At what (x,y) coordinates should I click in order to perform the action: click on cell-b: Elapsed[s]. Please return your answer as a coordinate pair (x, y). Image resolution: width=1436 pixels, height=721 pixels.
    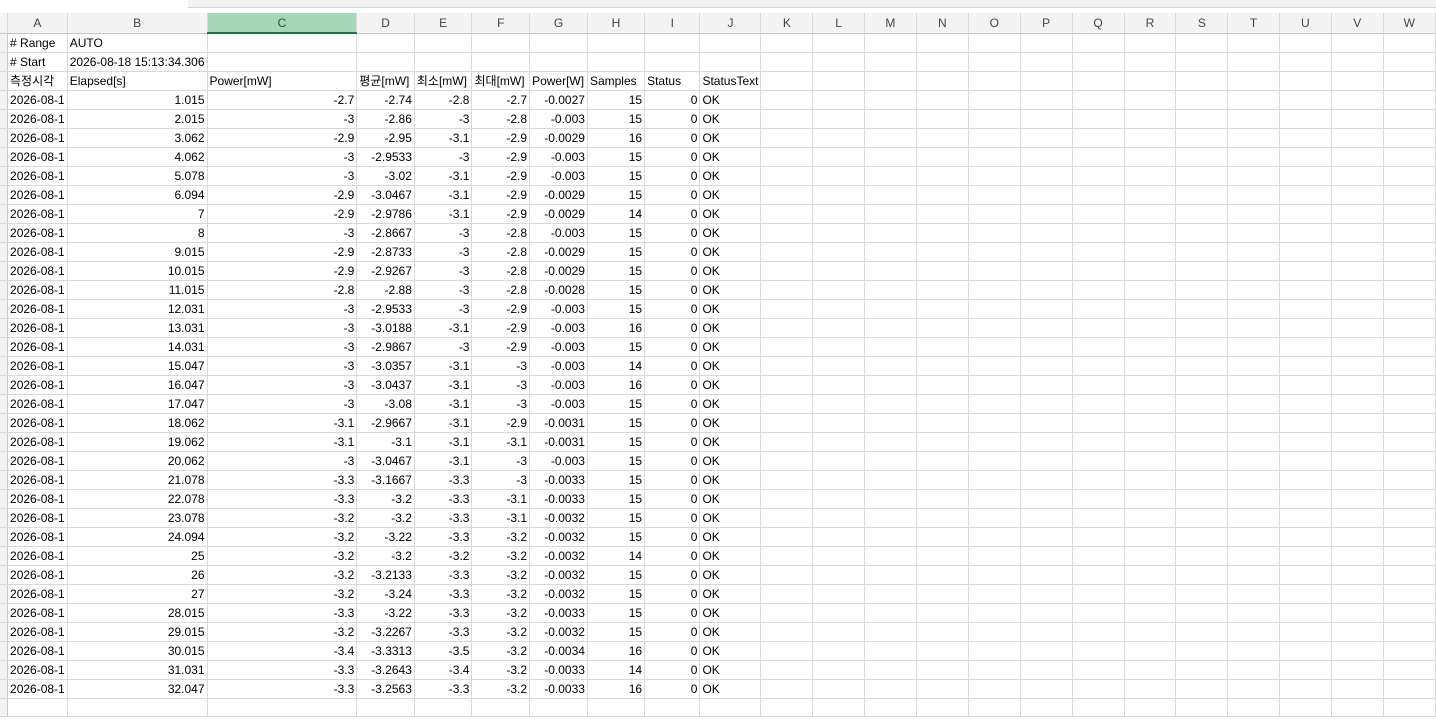
    Looking at the image, I should click on (137, 81).